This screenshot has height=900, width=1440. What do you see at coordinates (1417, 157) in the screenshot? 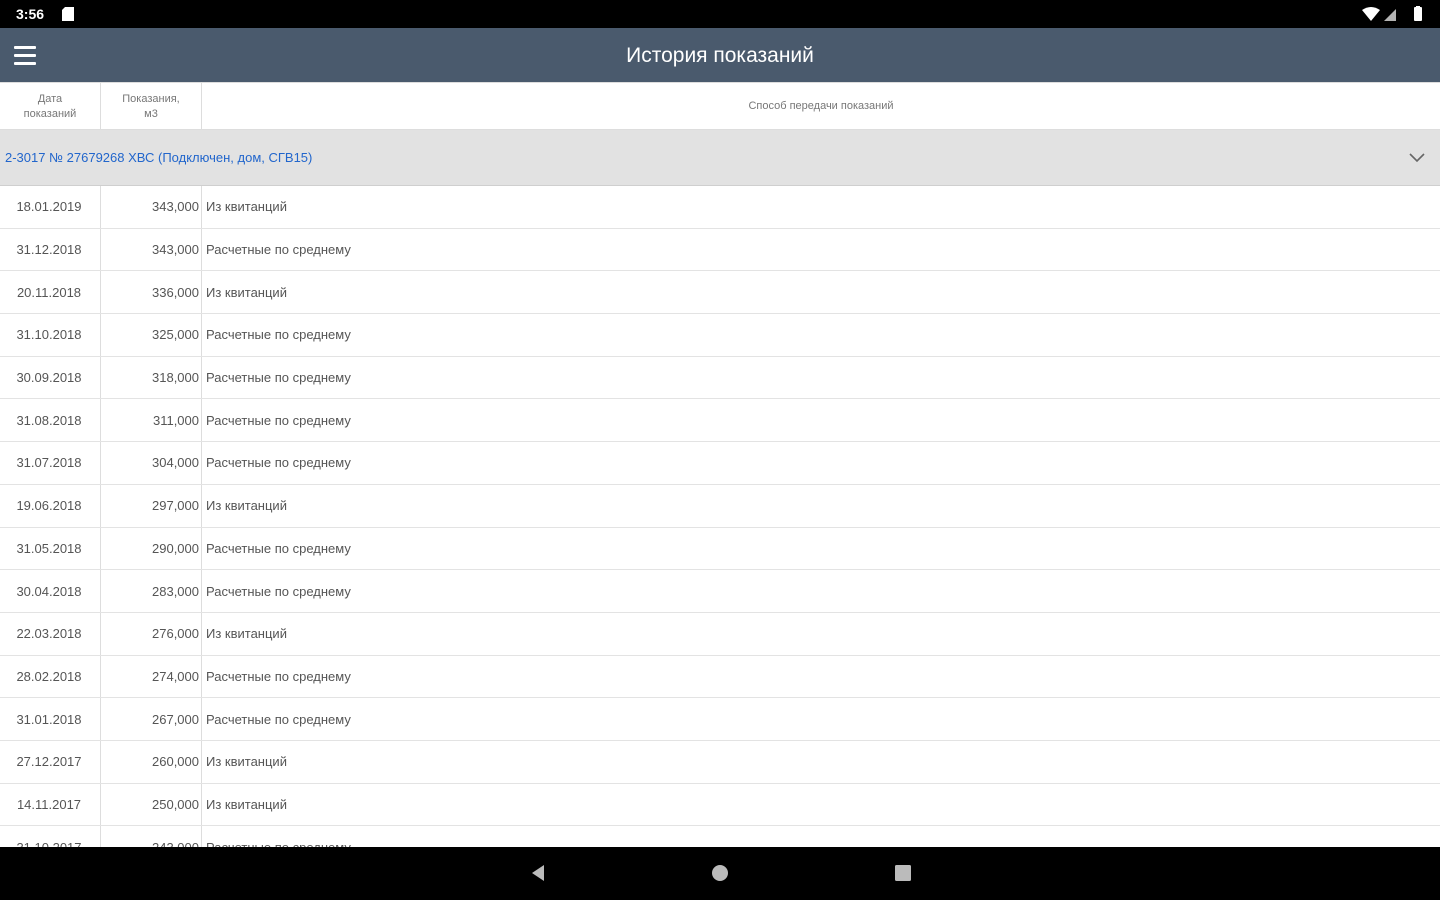
I see `chevron-down-icon` at bounding box center [1417, 157].